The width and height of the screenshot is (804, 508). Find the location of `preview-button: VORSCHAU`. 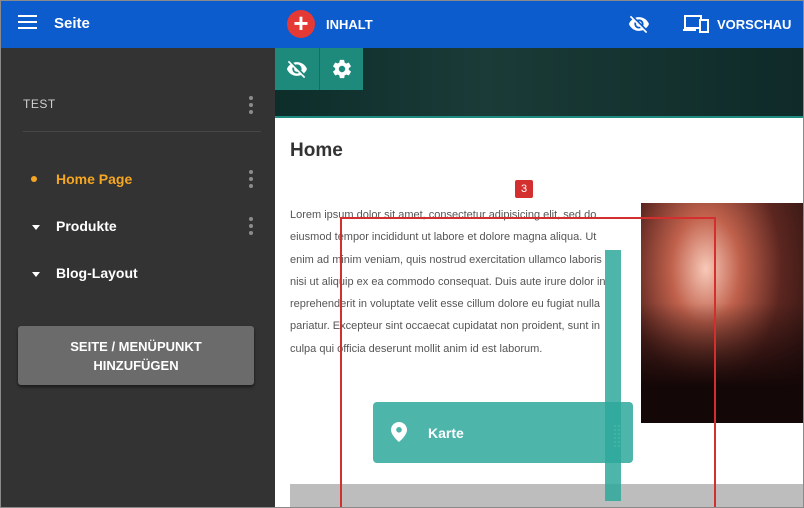

preview-button: VORSCHAU is located at coordinates (754, 24).